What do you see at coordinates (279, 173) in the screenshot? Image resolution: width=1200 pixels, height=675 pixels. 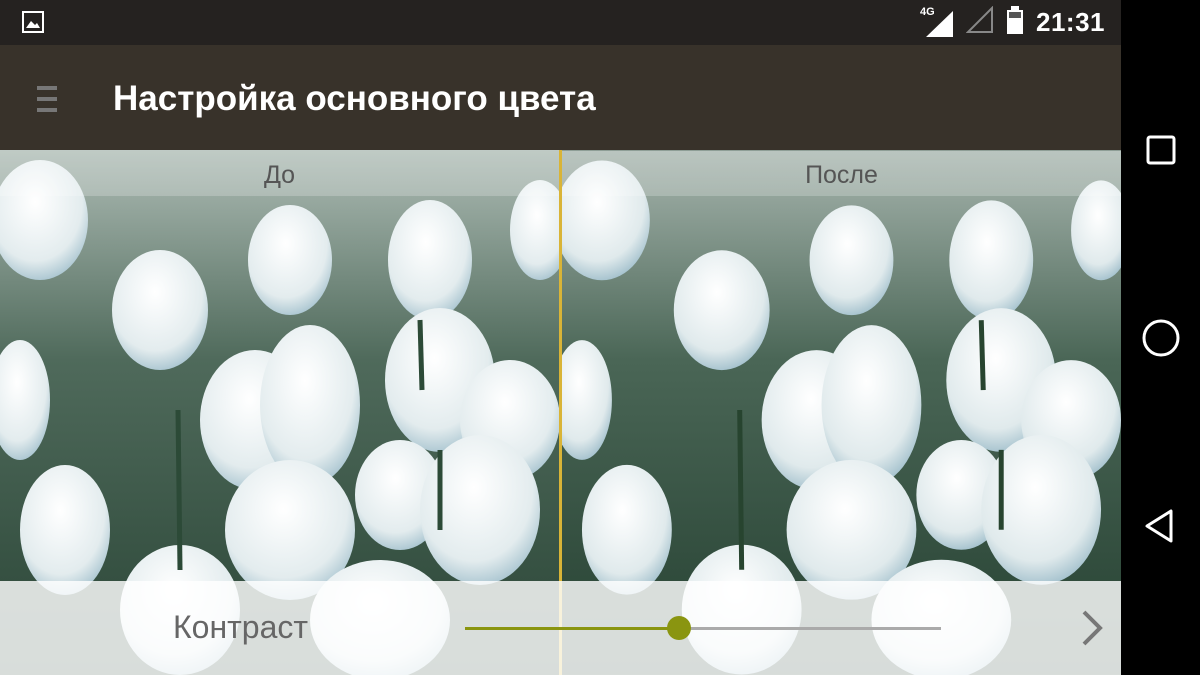 I see `before-label: До` at bounding box center [279, 173].